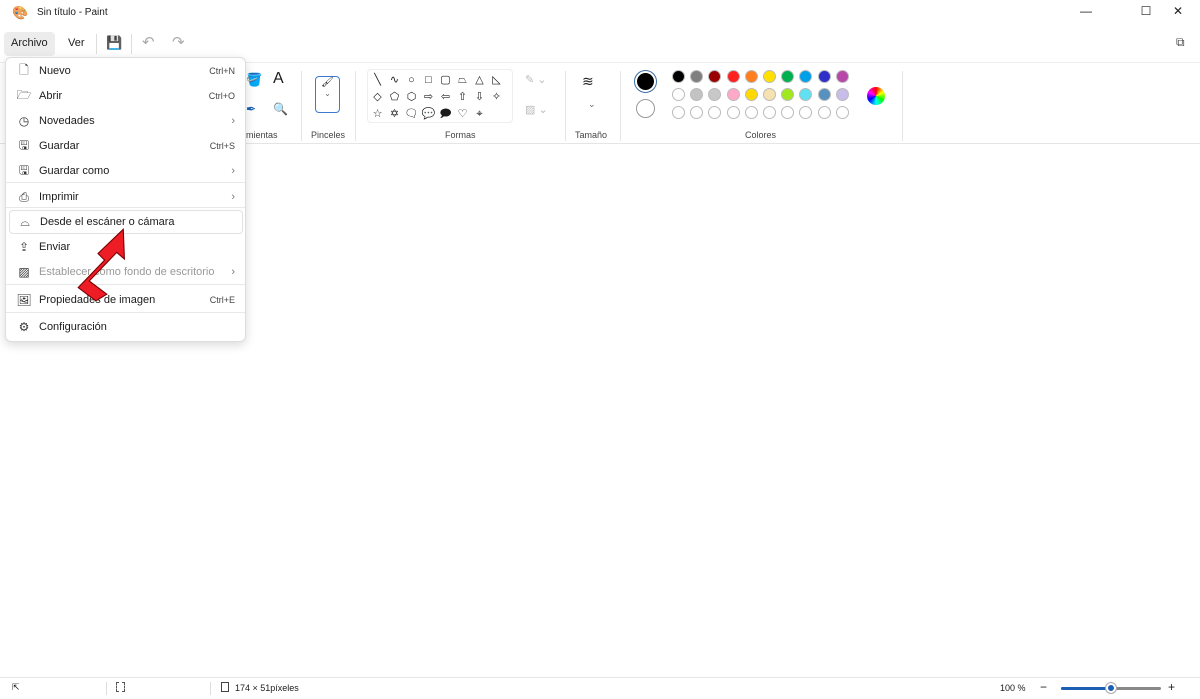 The width and height of the screenshot is (1200, 699). What do you see at coordinates (394, 80) in the screenshot?
I see `shape-tool: ∿` at bounding box center [394, 80].